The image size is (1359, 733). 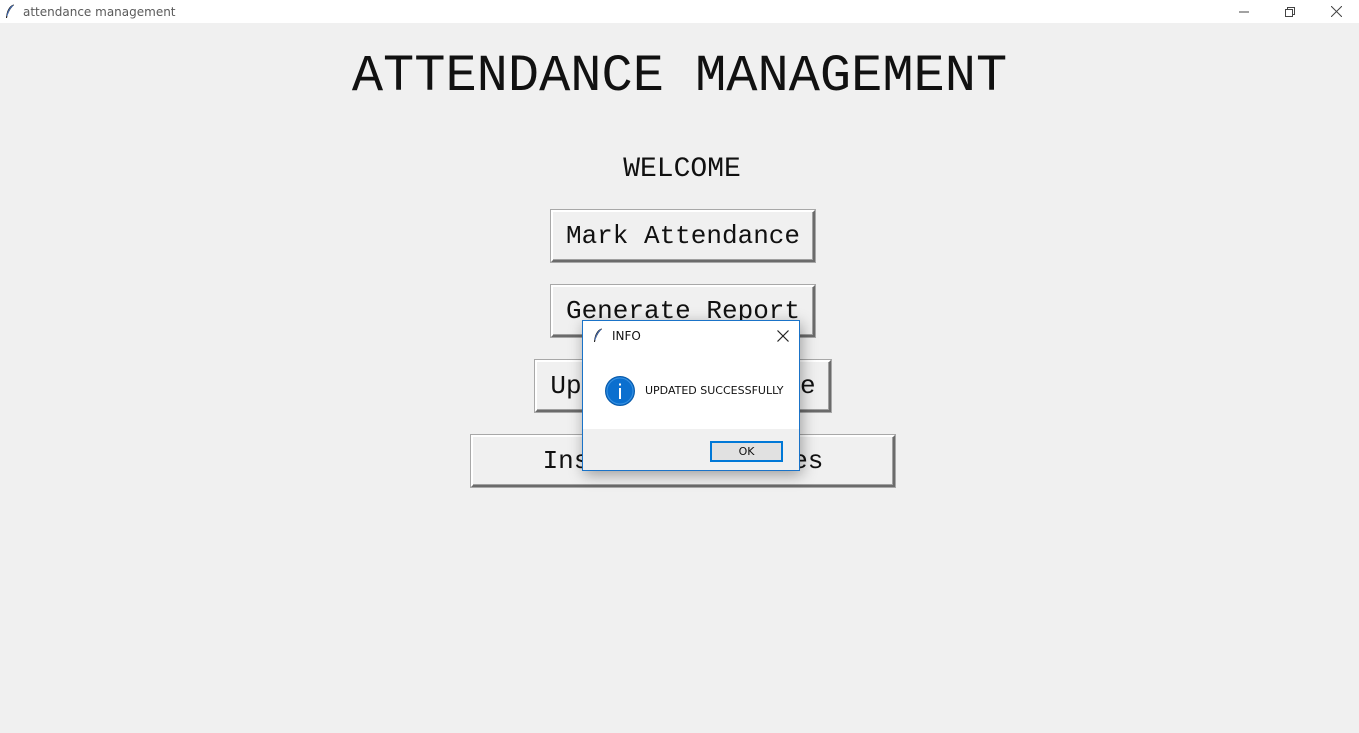 I want to click on page-title: ATTENDANCE MANAGEMENT, so click(x=679, y=76).